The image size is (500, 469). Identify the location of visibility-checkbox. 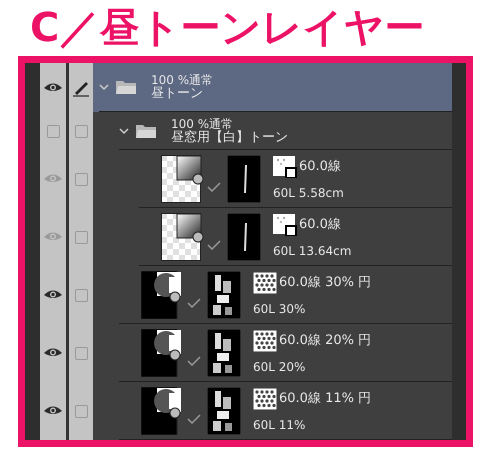
(53, 131).